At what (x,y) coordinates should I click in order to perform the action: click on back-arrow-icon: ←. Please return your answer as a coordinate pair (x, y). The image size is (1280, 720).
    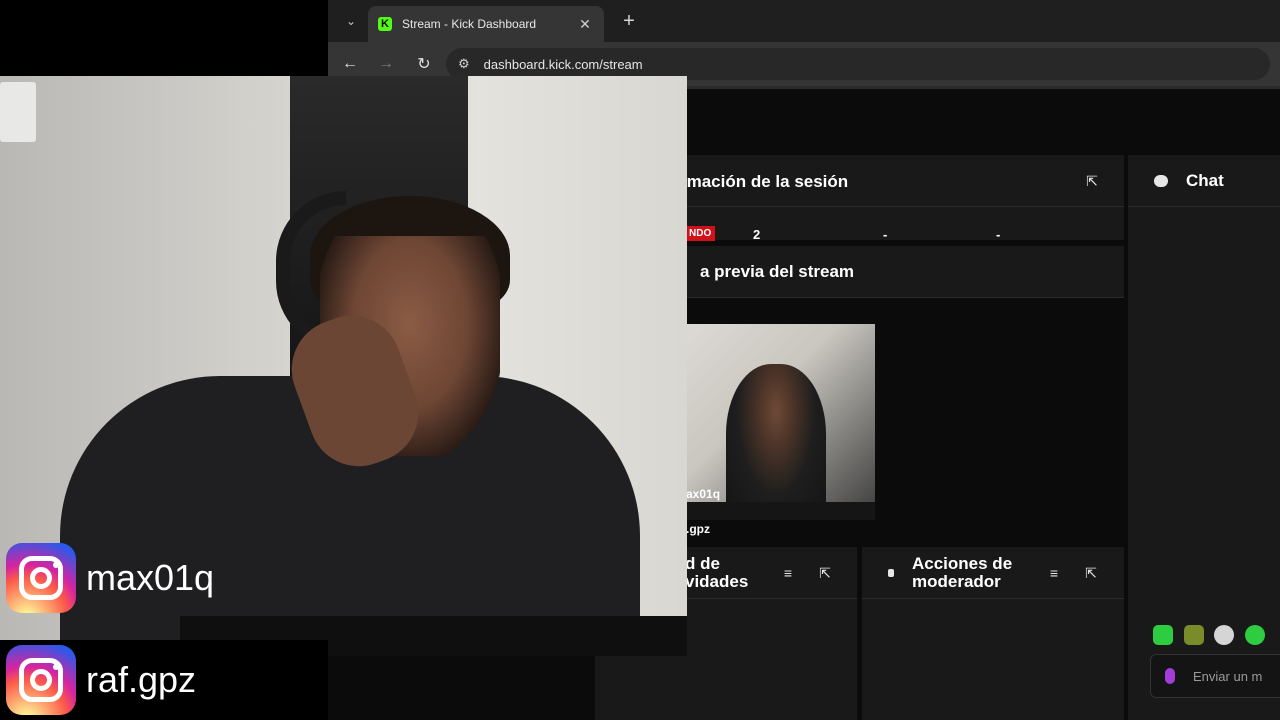
    Looking at the image, I should click on (350, 64).